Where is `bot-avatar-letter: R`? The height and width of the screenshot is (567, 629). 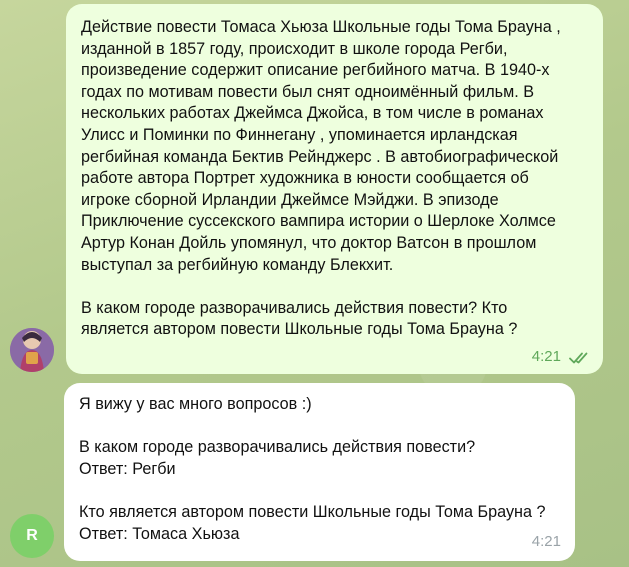
bot-avatar-letter: R is located at coordinates (32, 535).